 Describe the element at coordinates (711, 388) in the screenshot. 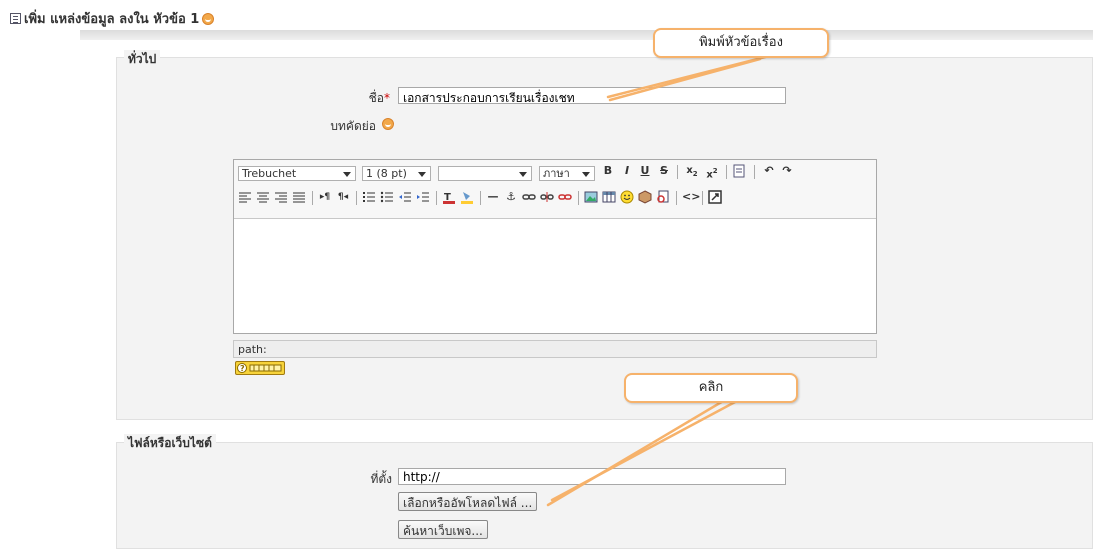

I see `click-hint-callout: คลิก` at that location.